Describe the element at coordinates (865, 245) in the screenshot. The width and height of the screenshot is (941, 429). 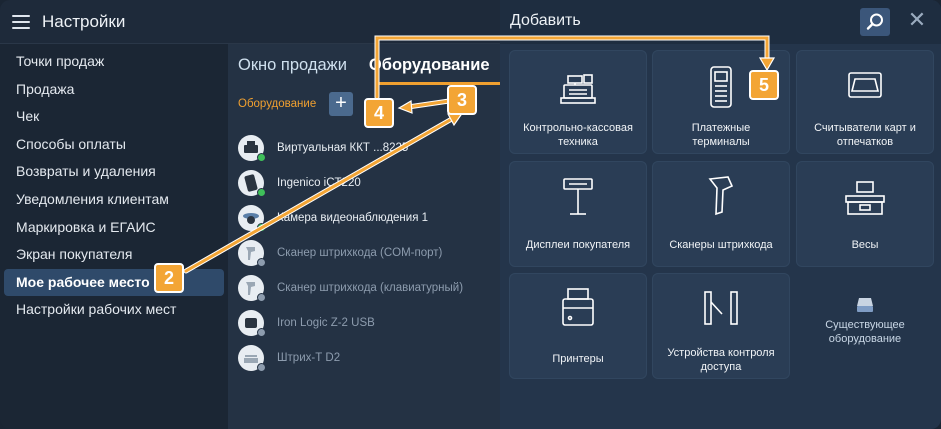
I see `tile-label: Весы` at that location.